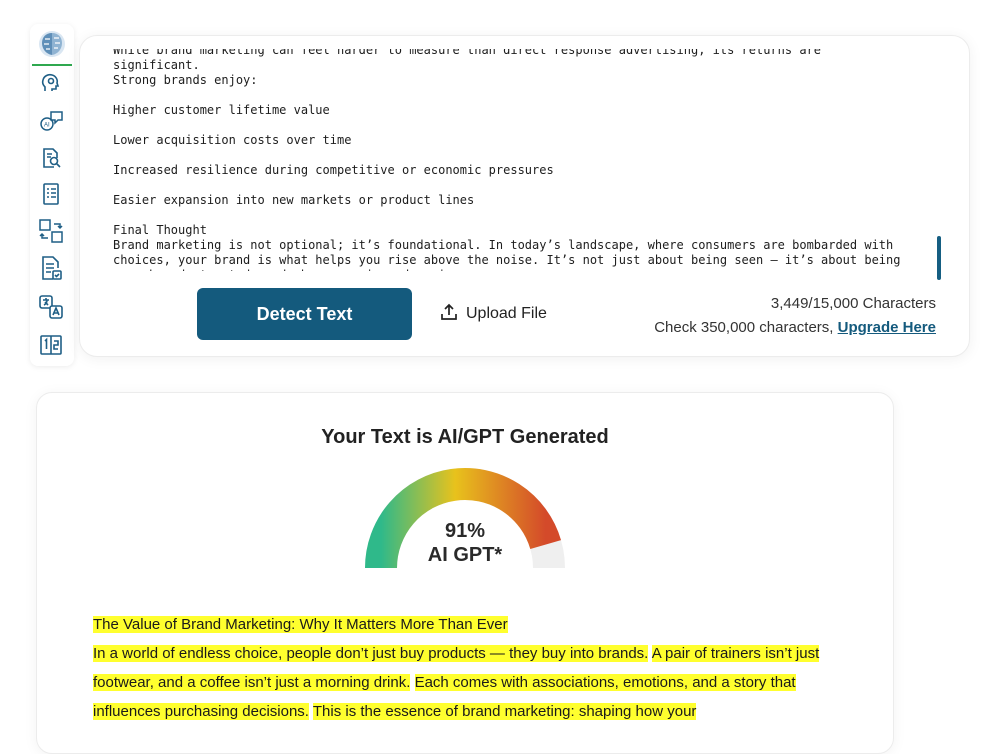 The image size is (1004, 754). Describe the element at coordinates (185, 80) in the screenshot. I see `editor-line: Strong brands enjoy:` at that location.